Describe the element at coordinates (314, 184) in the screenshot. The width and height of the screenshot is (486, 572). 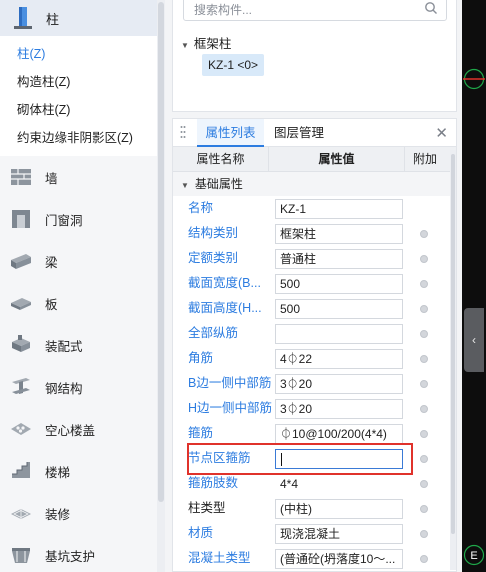
I see `section-basic-properties: ▼ 基础属性` at that location.